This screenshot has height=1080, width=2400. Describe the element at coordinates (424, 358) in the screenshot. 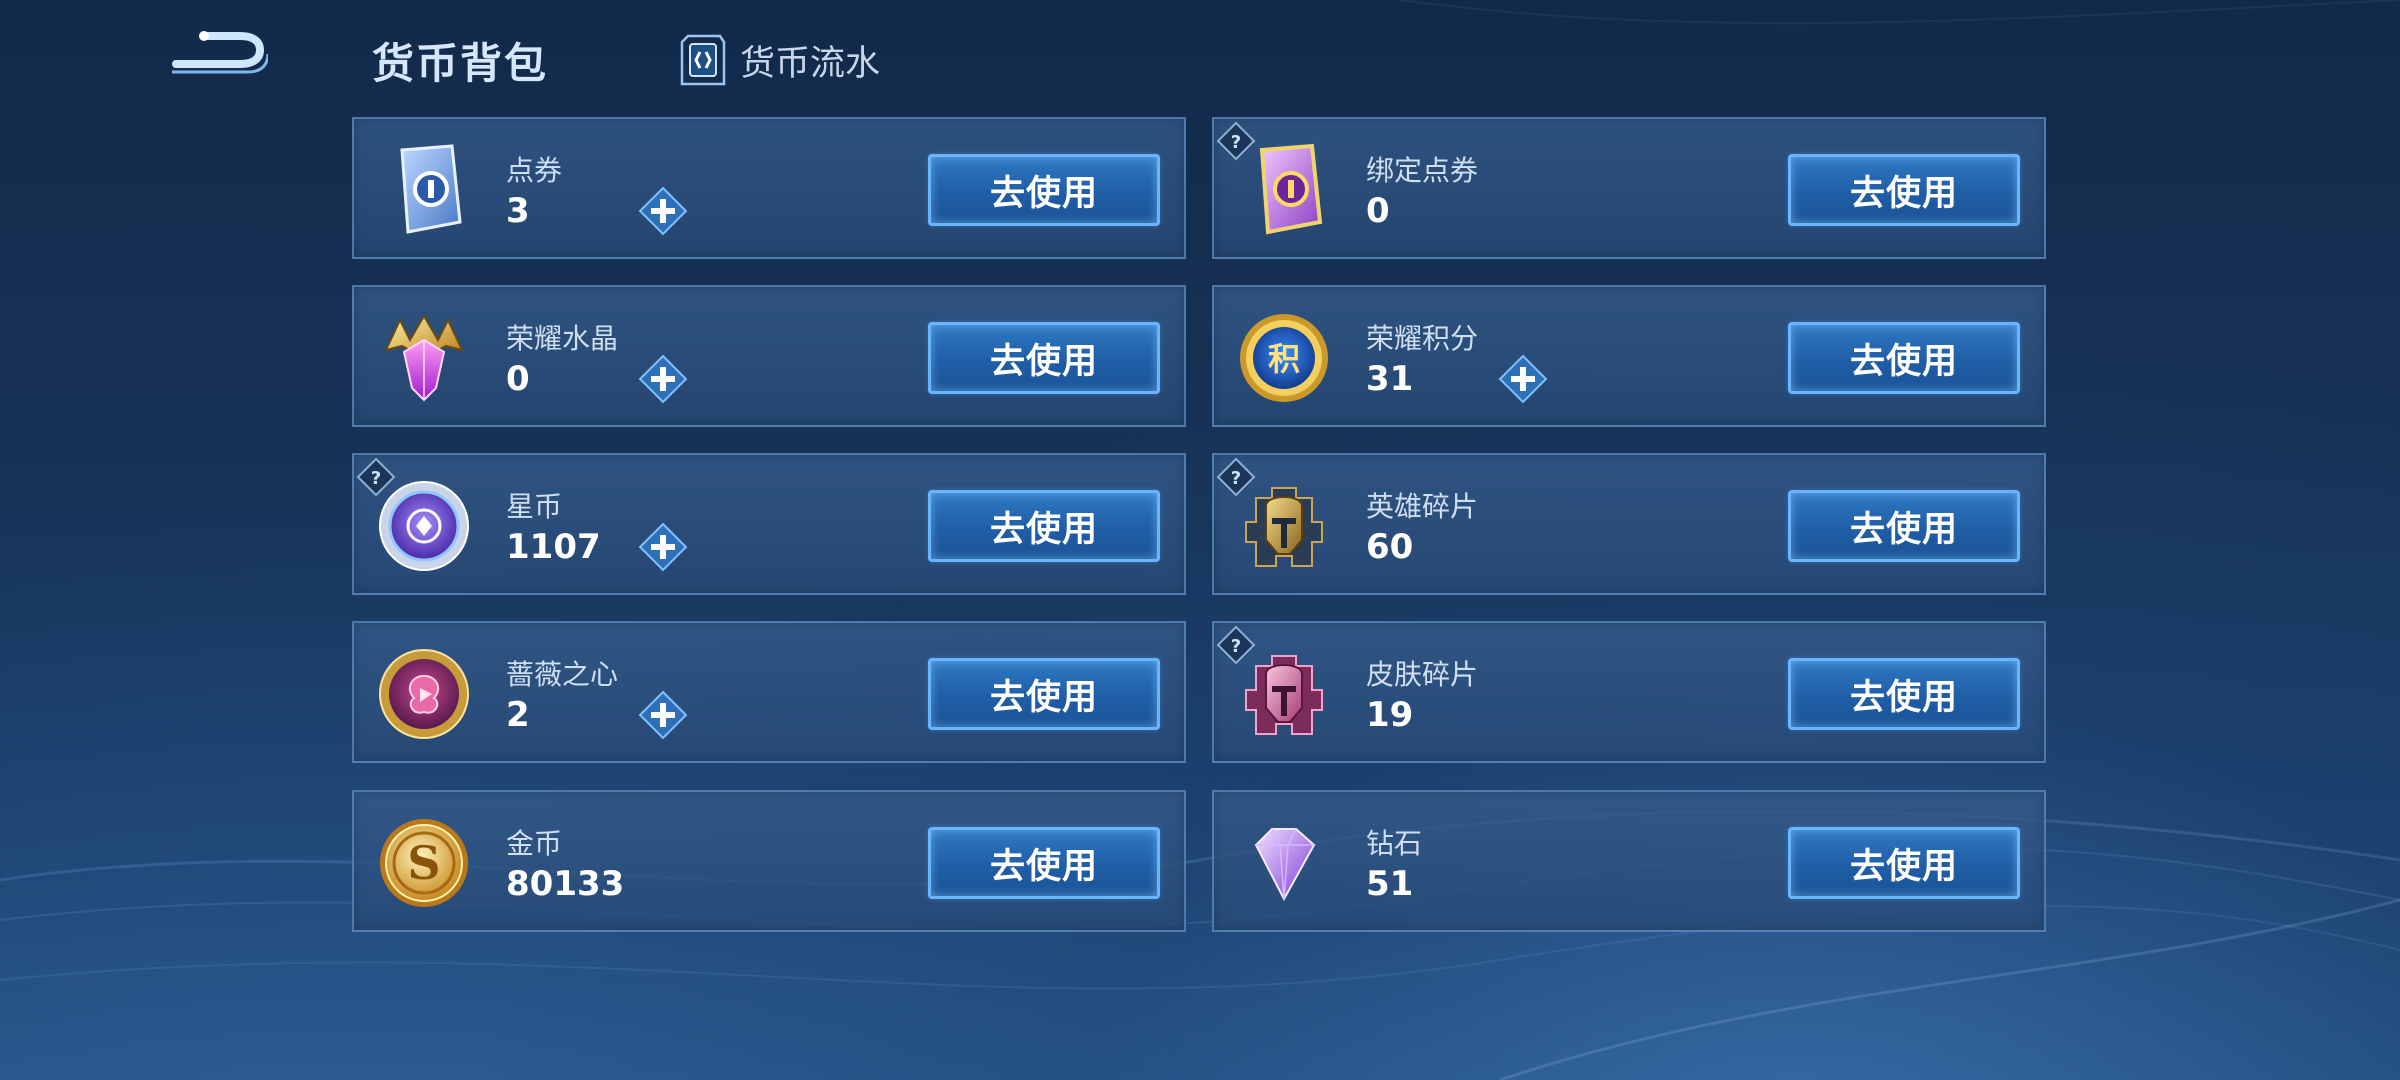

I see `glory-crystal-icon` at that location.